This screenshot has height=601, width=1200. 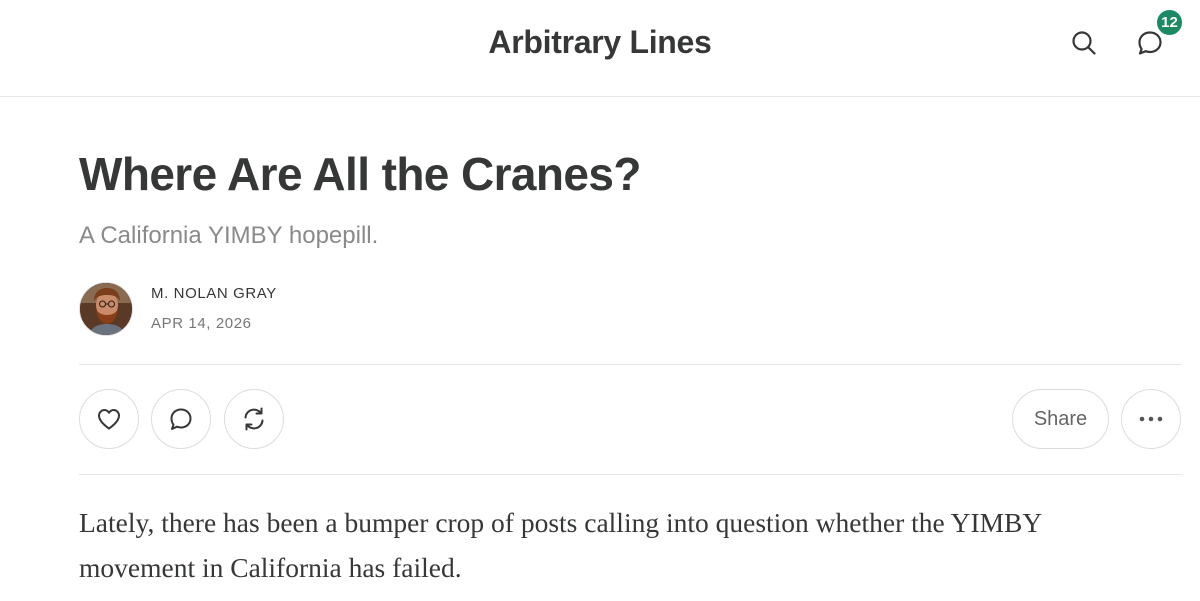 What do you see at coordinates (360, 174) in the screenshot?
I see `post-title: Where Are All the Cranes?` at bounding box center [360, 174].